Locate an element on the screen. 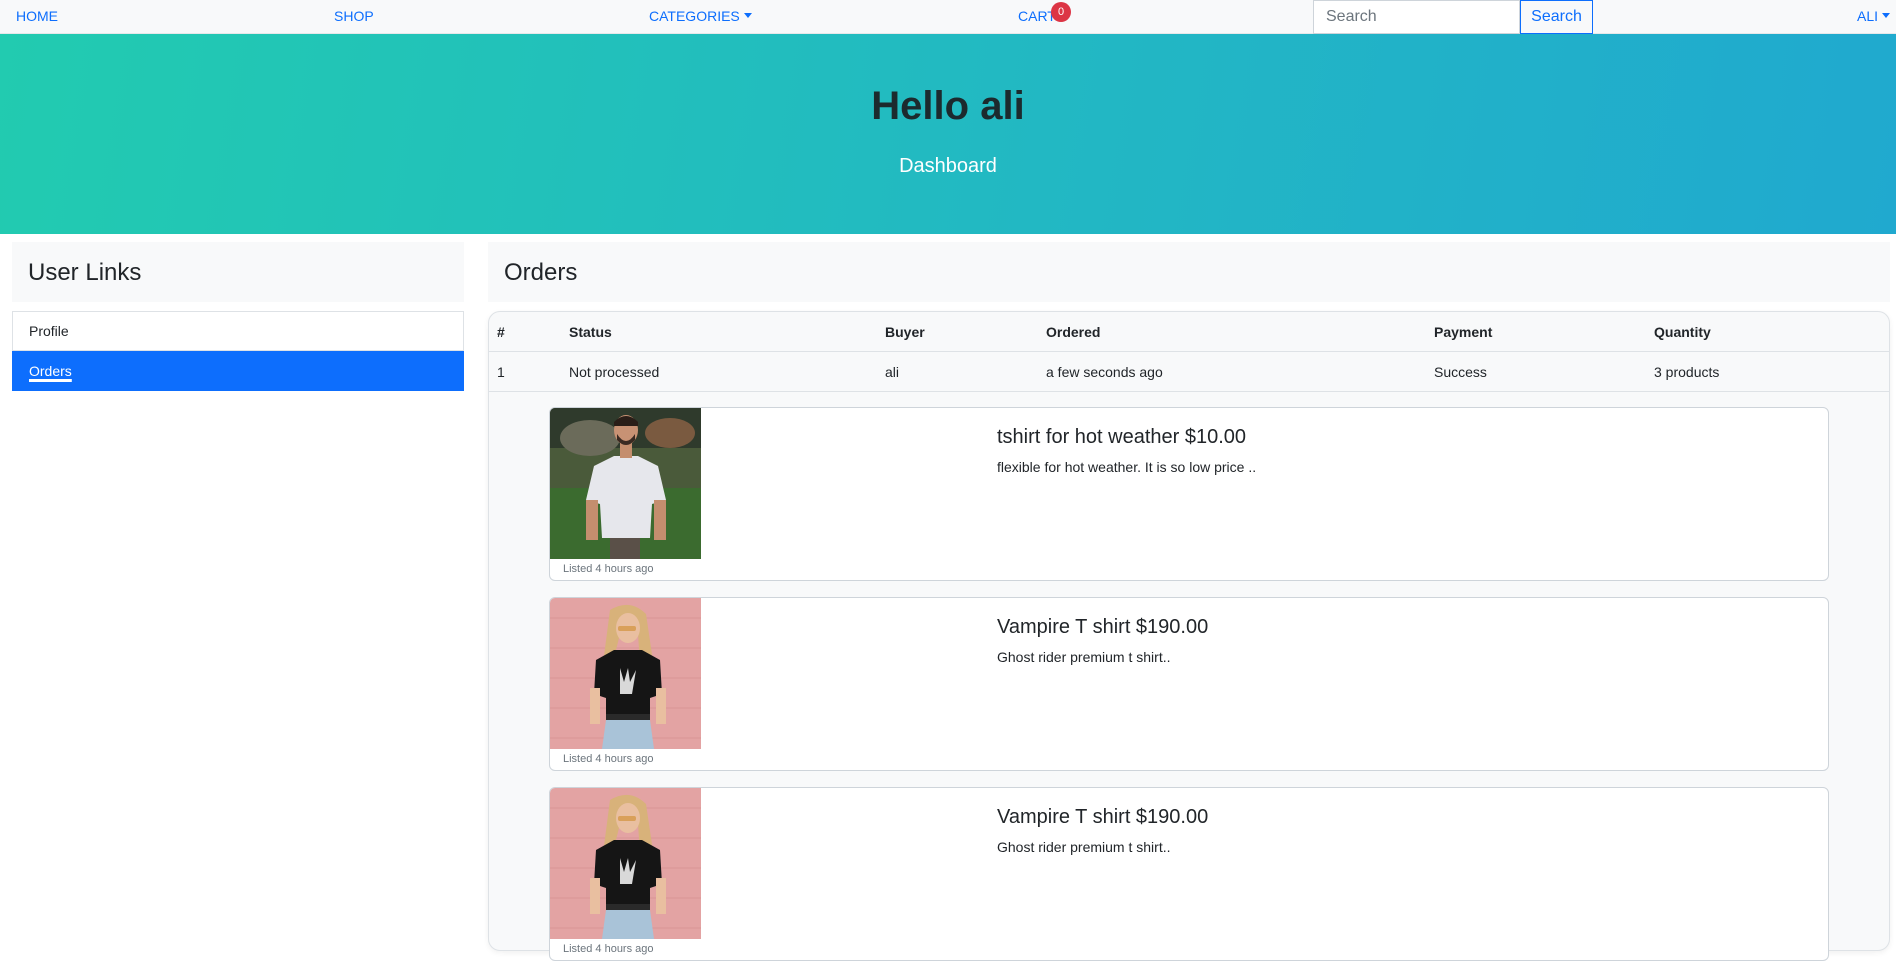 Image resolution: width=1896 pixels, height=961 pixels. table-cell: a few seconds ago is located at coordinates (1104, 372).